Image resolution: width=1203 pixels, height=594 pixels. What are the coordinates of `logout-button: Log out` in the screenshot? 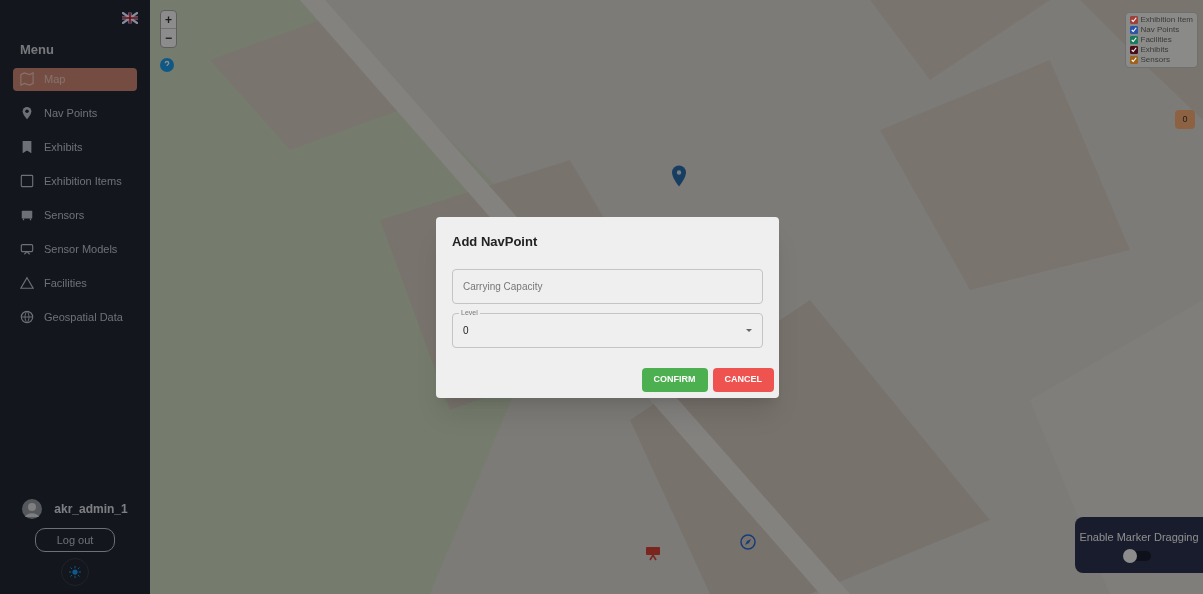 It's located at (75, 540).